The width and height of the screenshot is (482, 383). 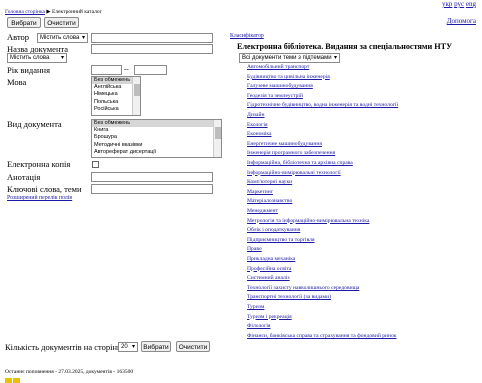 I want to click on category-link: Галузеве машинобудування, so click(x=280, y=86).